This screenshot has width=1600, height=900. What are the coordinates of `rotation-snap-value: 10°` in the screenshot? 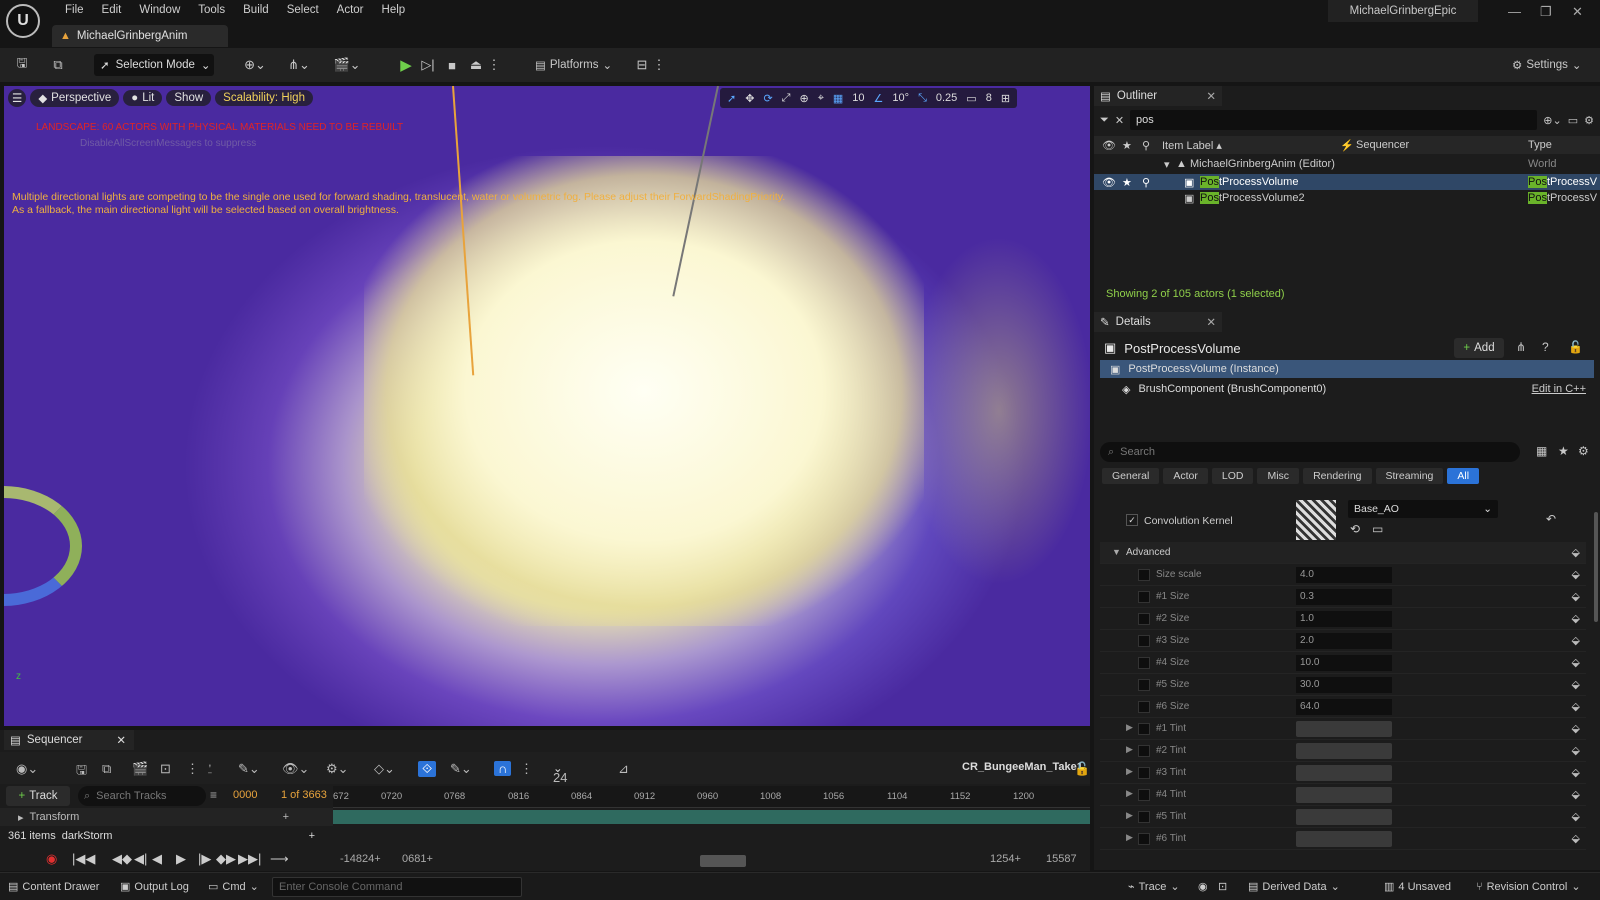 It's located at (900, 98).